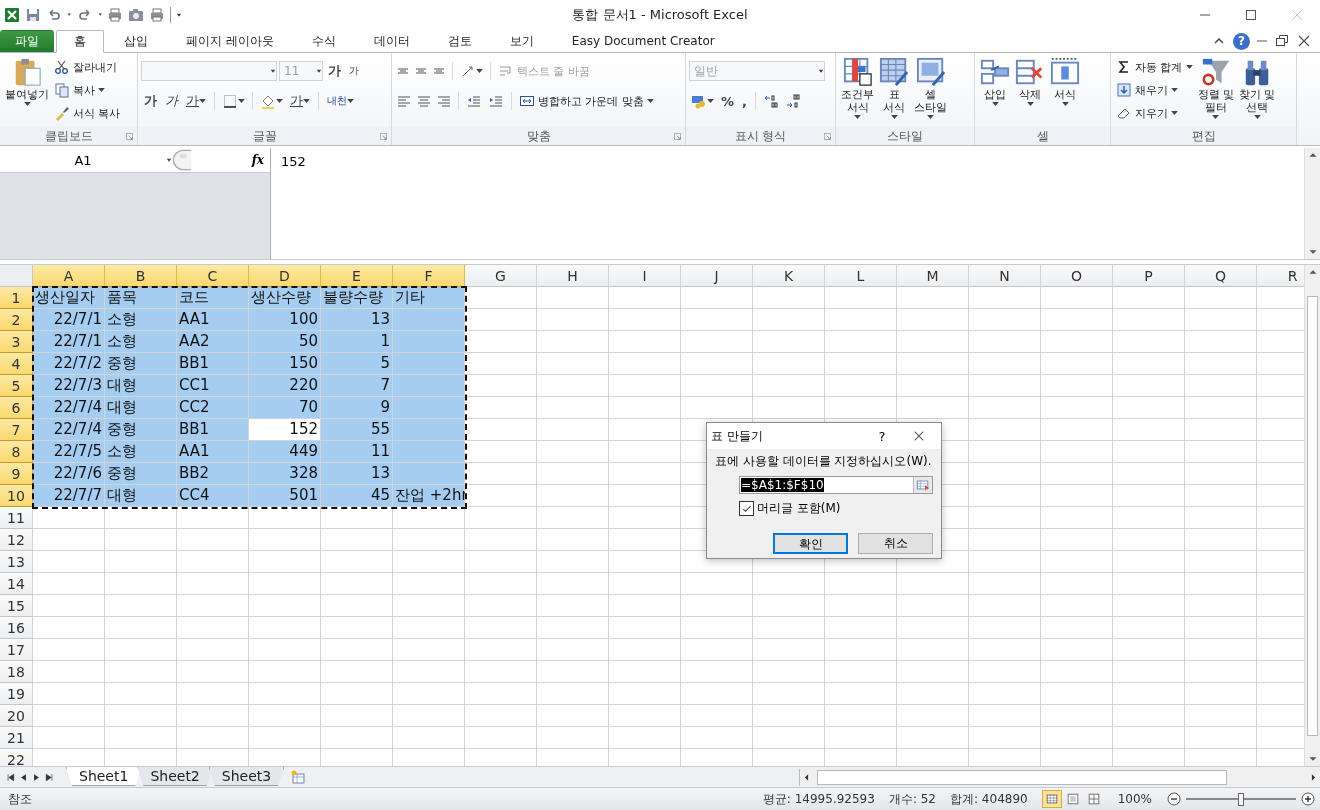  What do you see at coordinates (459, 40) in the screenshot?
I see `ribbon-tab: 검토` at bounding box center [459, 40].